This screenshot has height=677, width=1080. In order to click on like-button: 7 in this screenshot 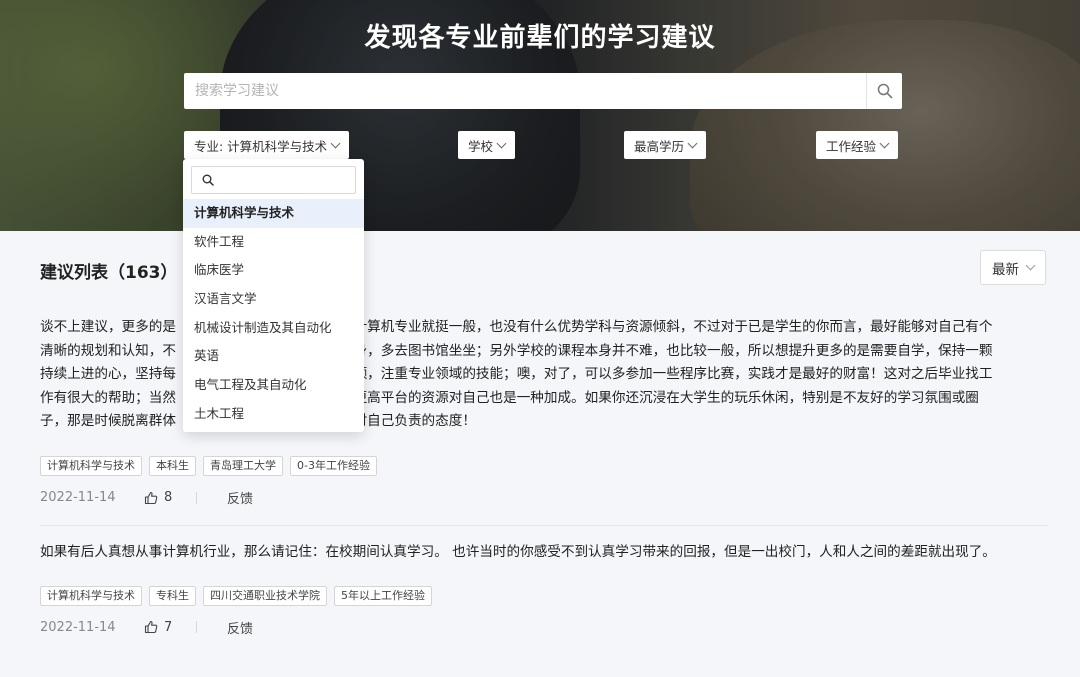, I will do `click(170, 627)`.